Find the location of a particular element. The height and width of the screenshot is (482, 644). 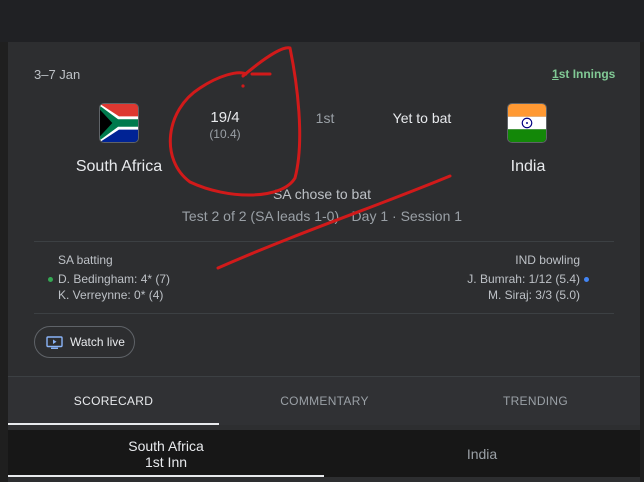

away-status: Yet to bat is located at coordinates (422, 118).